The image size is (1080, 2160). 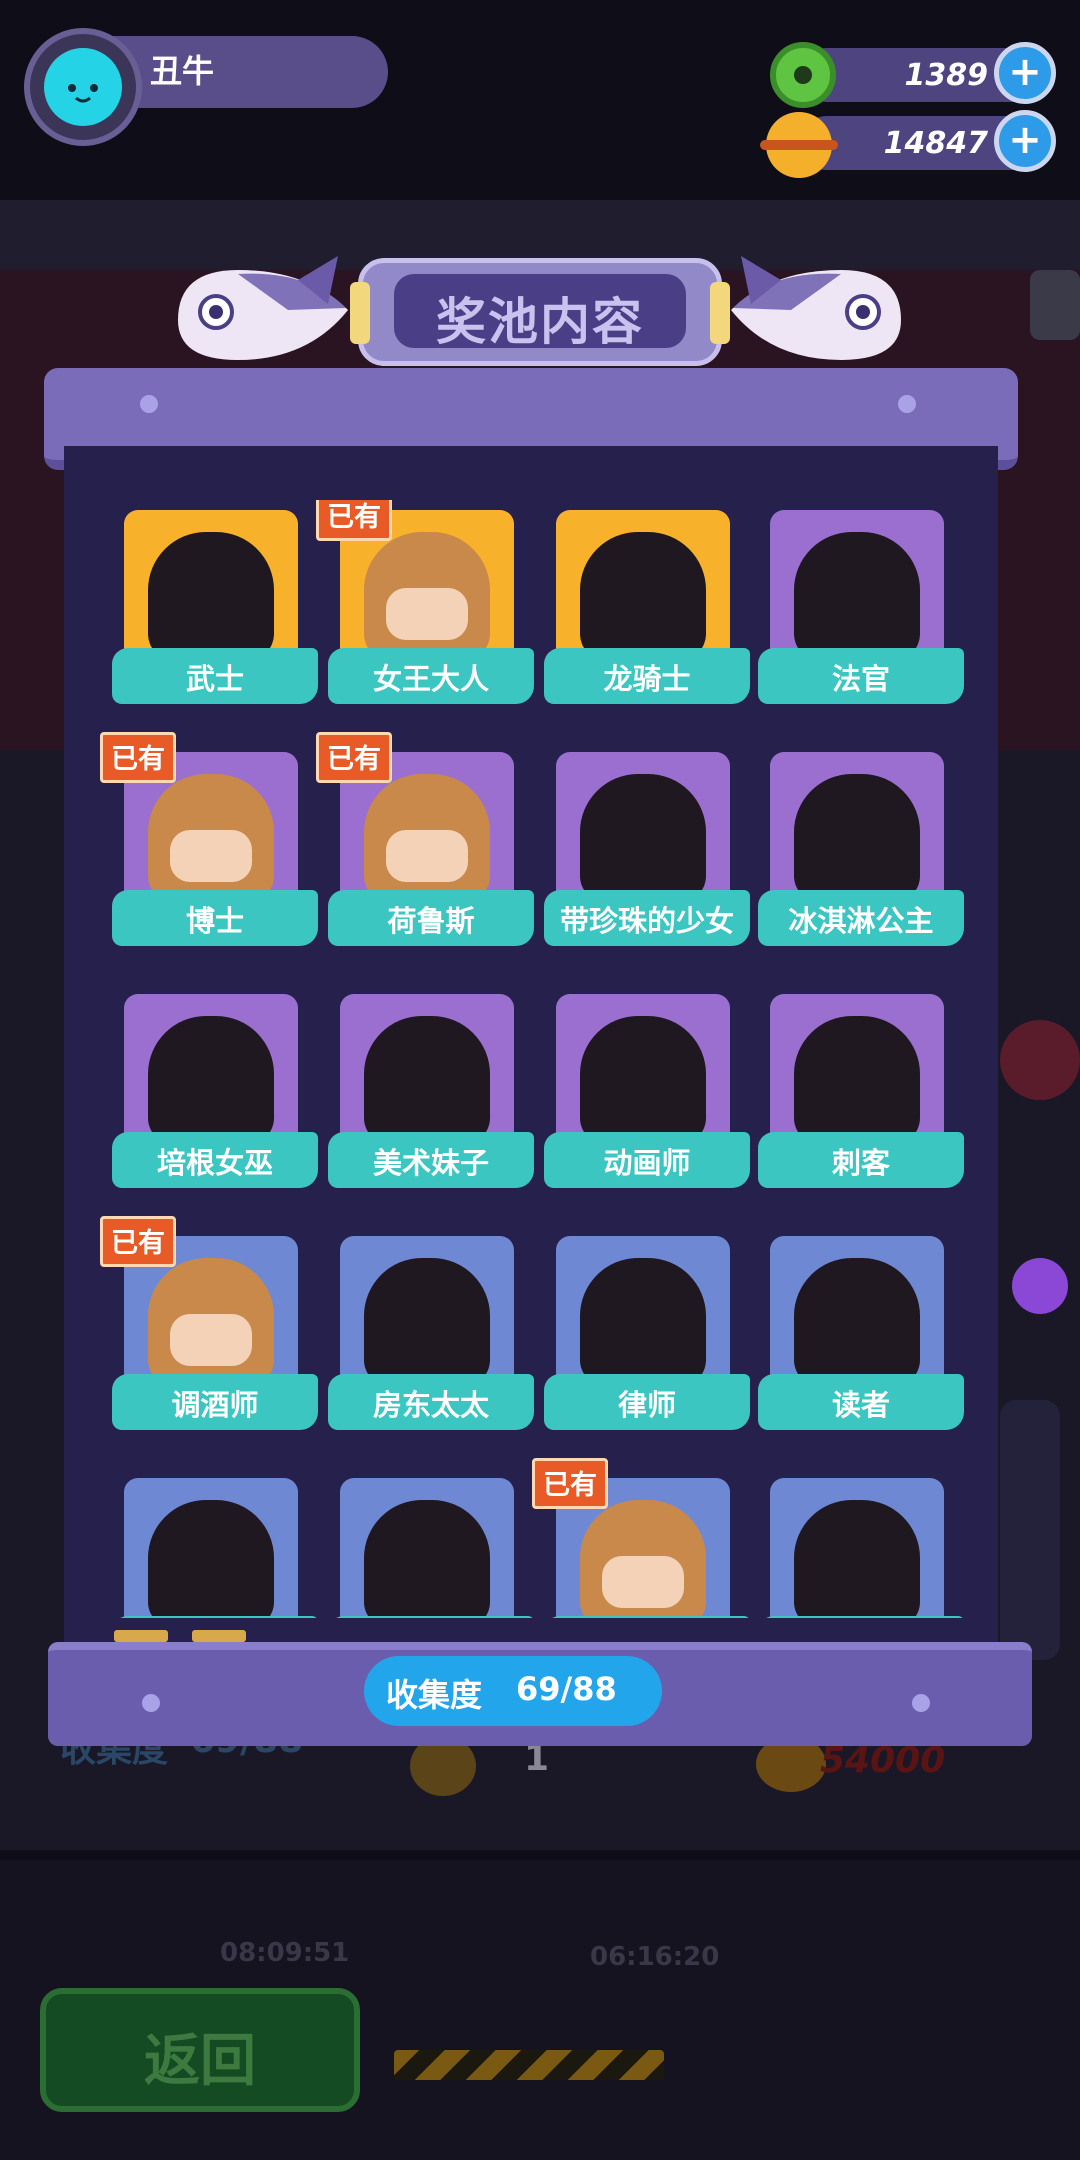 What do you see at coordinates (647, 1163) in the screenshot?
I see `card-name: 动画师` at bounding box center [647, 1163].